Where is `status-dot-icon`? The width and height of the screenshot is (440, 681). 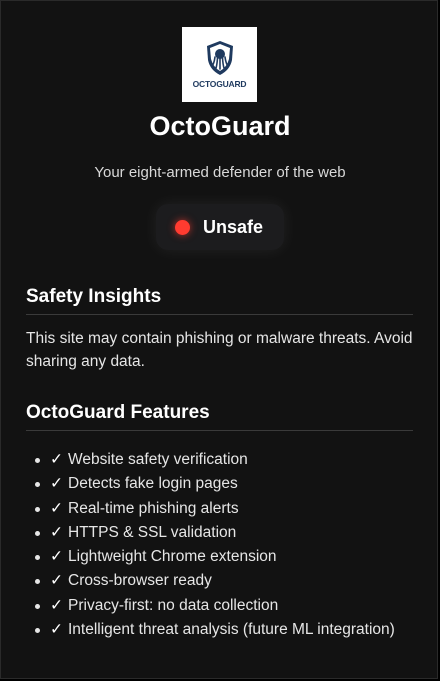
status-dot-icon is located at coordinates (182, 227).